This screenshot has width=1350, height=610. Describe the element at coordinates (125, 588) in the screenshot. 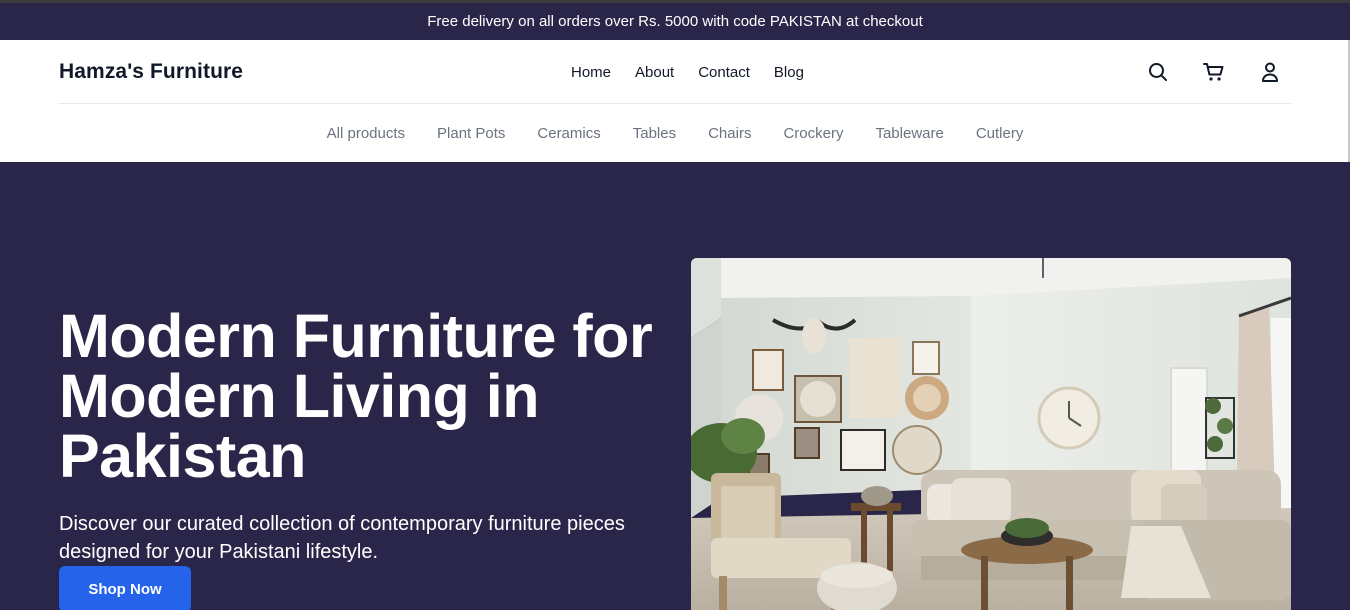

I see `shop-now-button: Shop Now` at that location.